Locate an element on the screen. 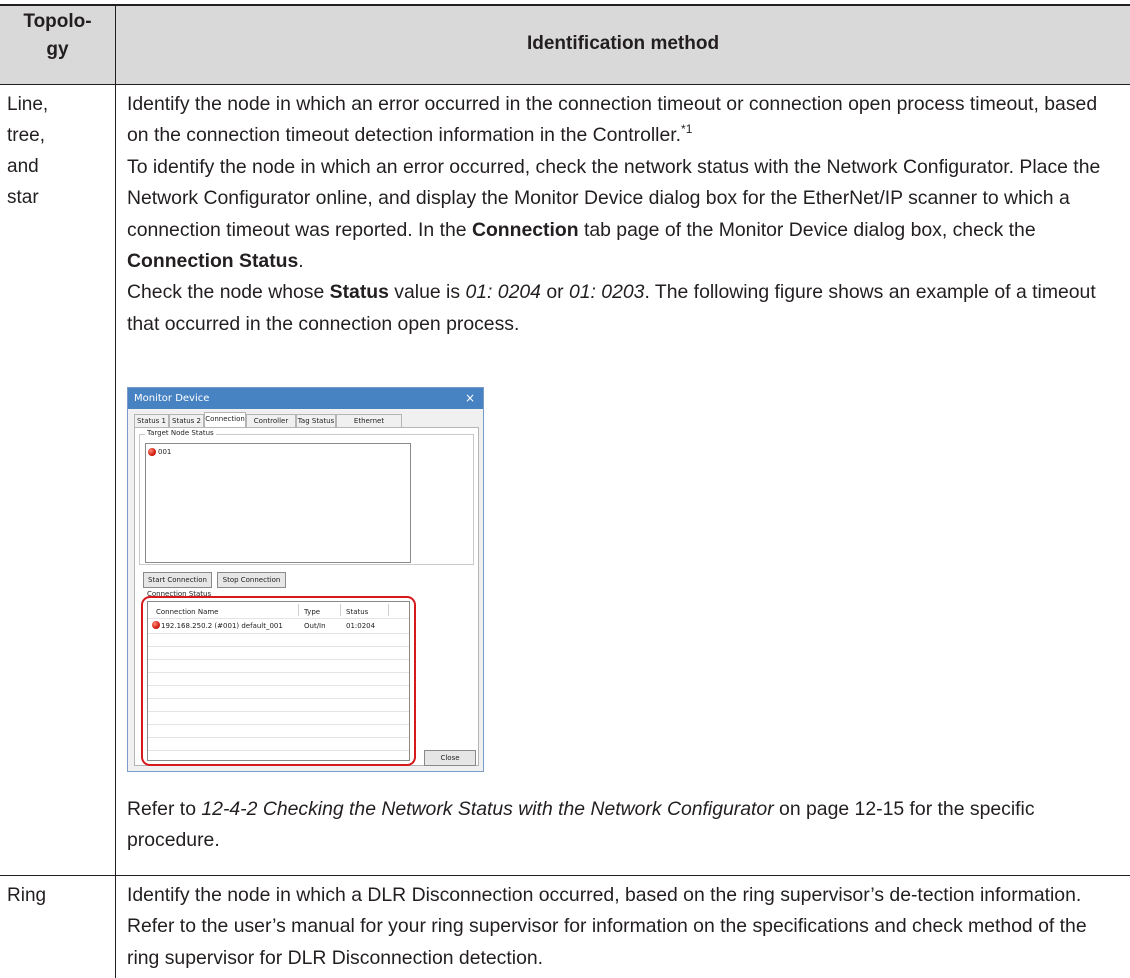  close-icon: × is located at coordinates (470, 398).